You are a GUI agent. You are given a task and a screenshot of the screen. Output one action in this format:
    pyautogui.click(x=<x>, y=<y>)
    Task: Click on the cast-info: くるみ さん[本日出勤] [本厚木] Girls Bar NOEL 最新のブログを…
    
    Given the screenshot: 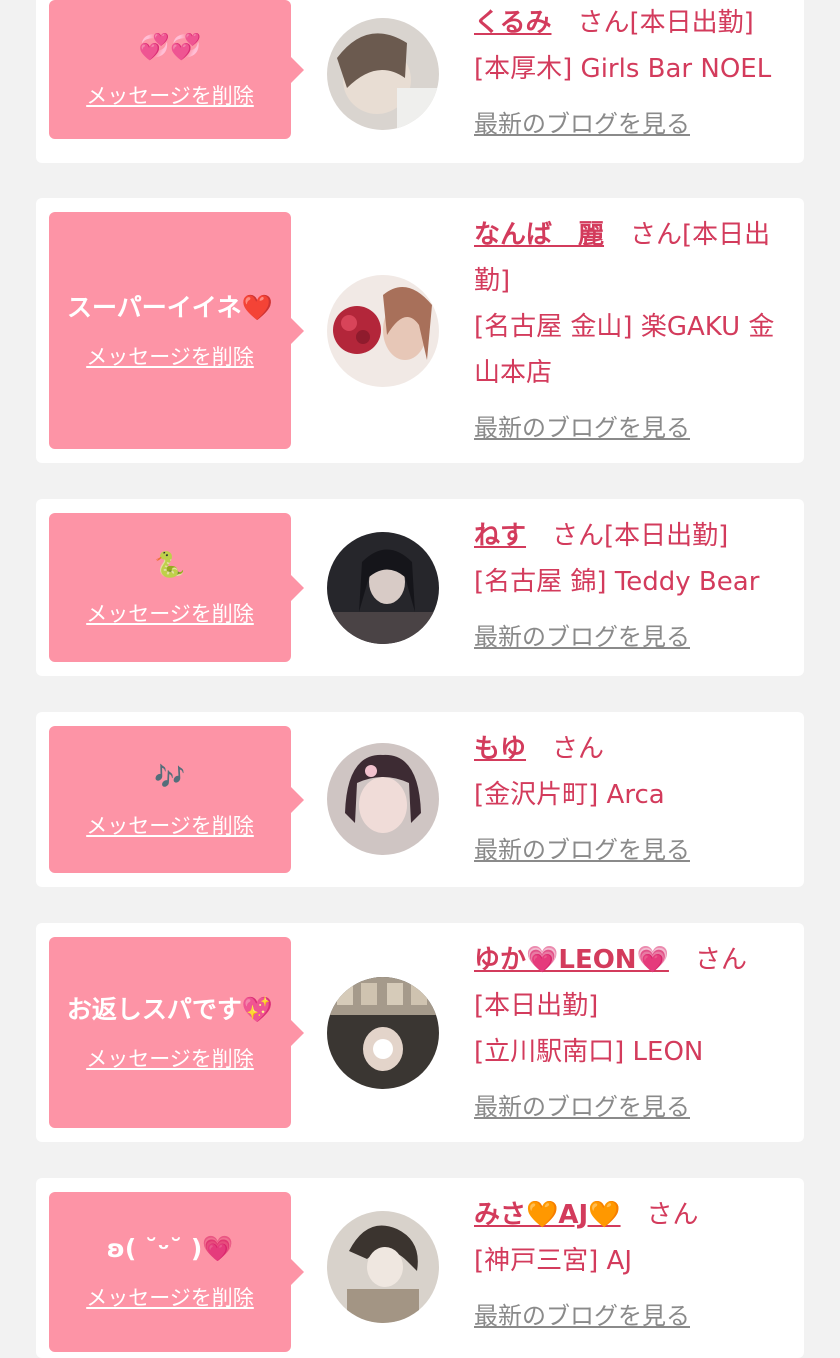 What is the action you would take?
    pyautogui.click(x=634, y=69)
    